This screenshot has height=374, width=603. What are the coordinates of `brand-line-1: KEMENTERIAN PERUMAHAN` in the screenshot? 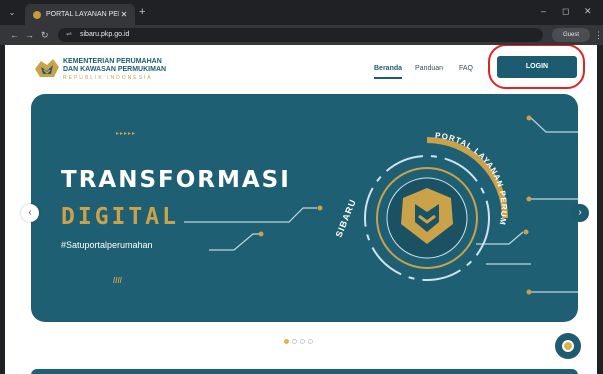 It's located at (112, 61).